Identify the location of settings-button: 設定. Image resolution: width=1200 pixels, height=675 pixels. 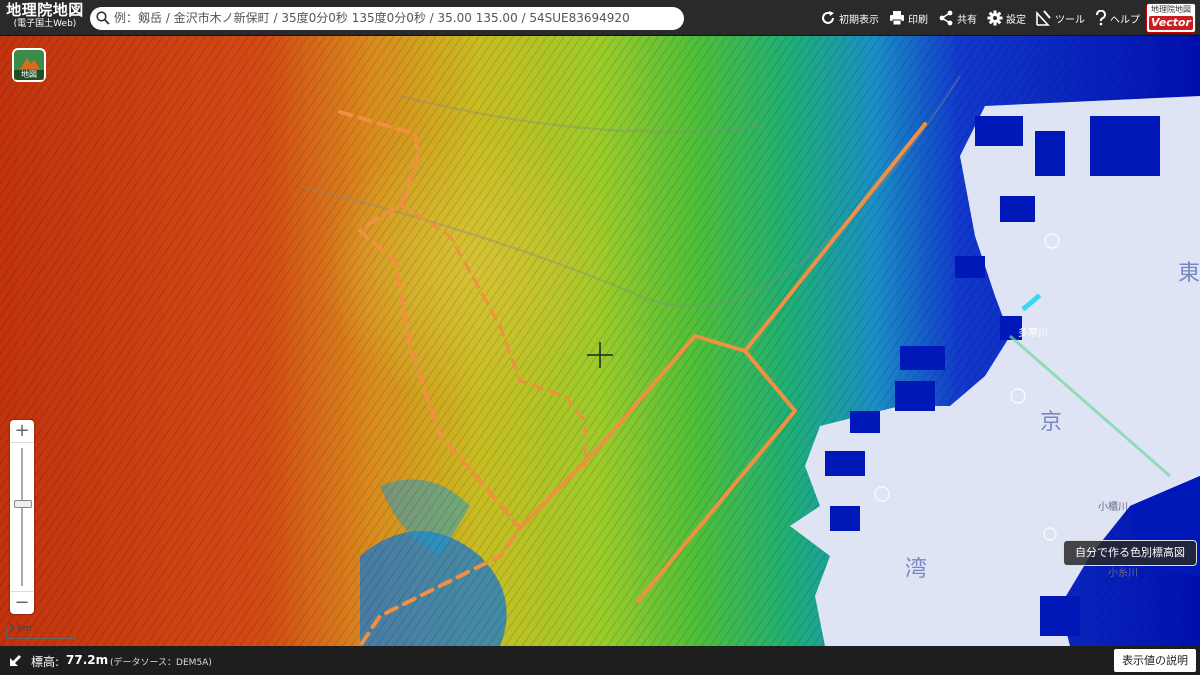
(1006, 18).